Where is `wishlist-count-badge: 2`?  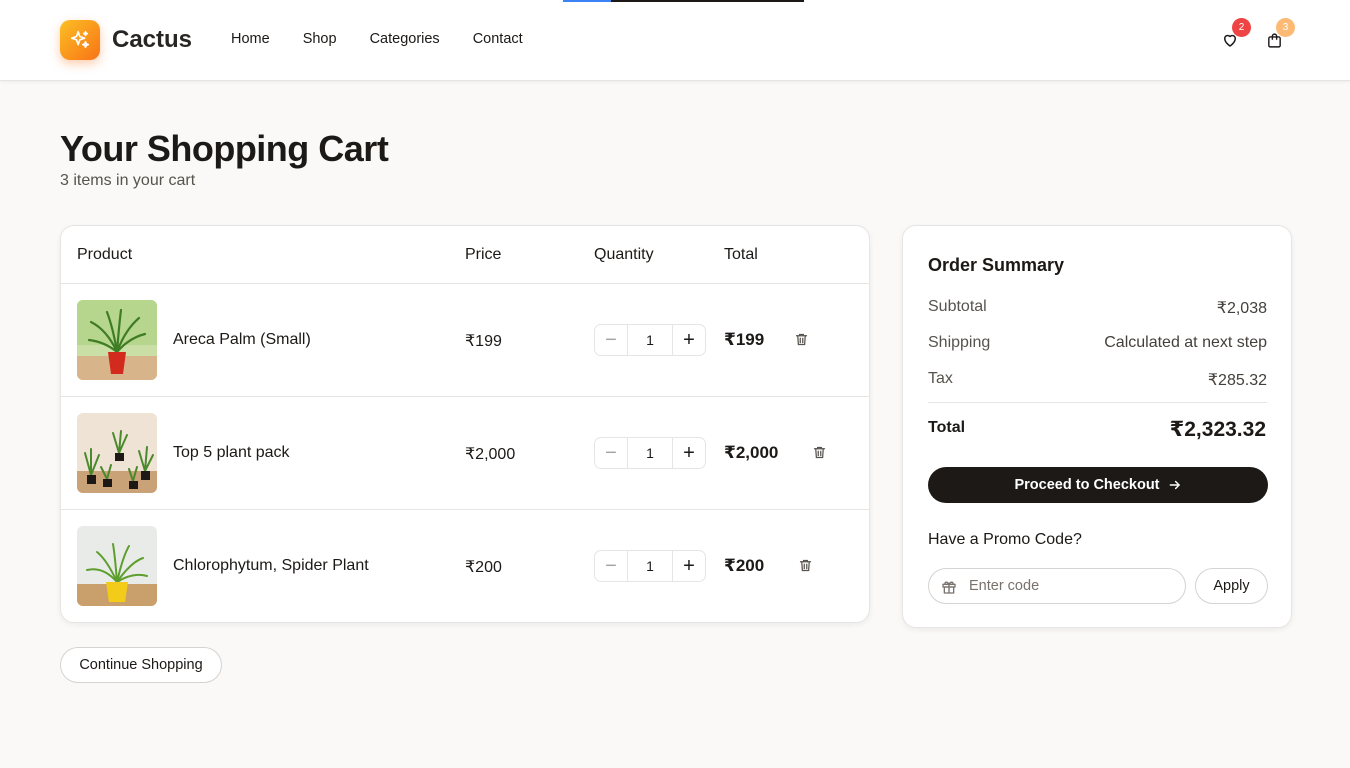 wishlist-count-badge: 2 is located at coordinates (1241, 27).